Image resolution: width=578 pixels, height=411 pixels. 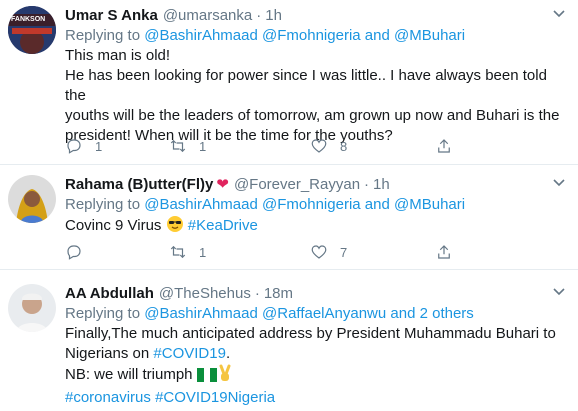 What do you see at coordinates (109, 294) in the screenshot?
I see `author-name: AA Abdullah` at bounding box center [109, 294].